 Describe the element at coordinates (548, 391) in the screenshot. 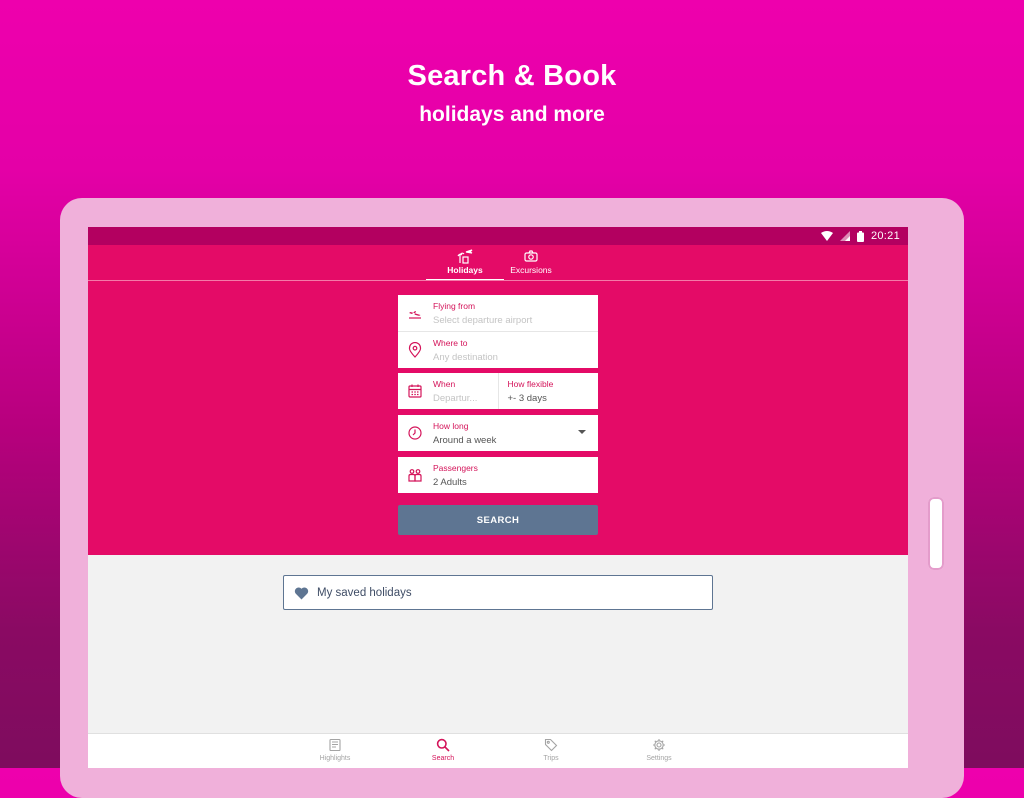

I see `how-flexible-field: How flexible +- 3 days` at that location.